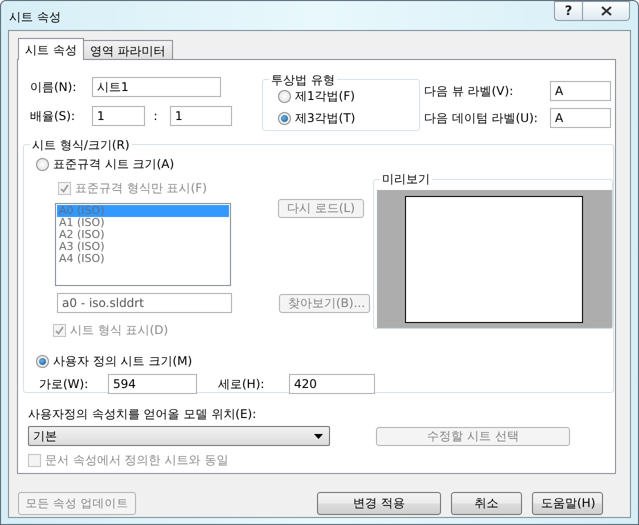 The width and height of the screenshot is (639, 525). I want to click on group-title: 투상법 유형, so click(303, 80).